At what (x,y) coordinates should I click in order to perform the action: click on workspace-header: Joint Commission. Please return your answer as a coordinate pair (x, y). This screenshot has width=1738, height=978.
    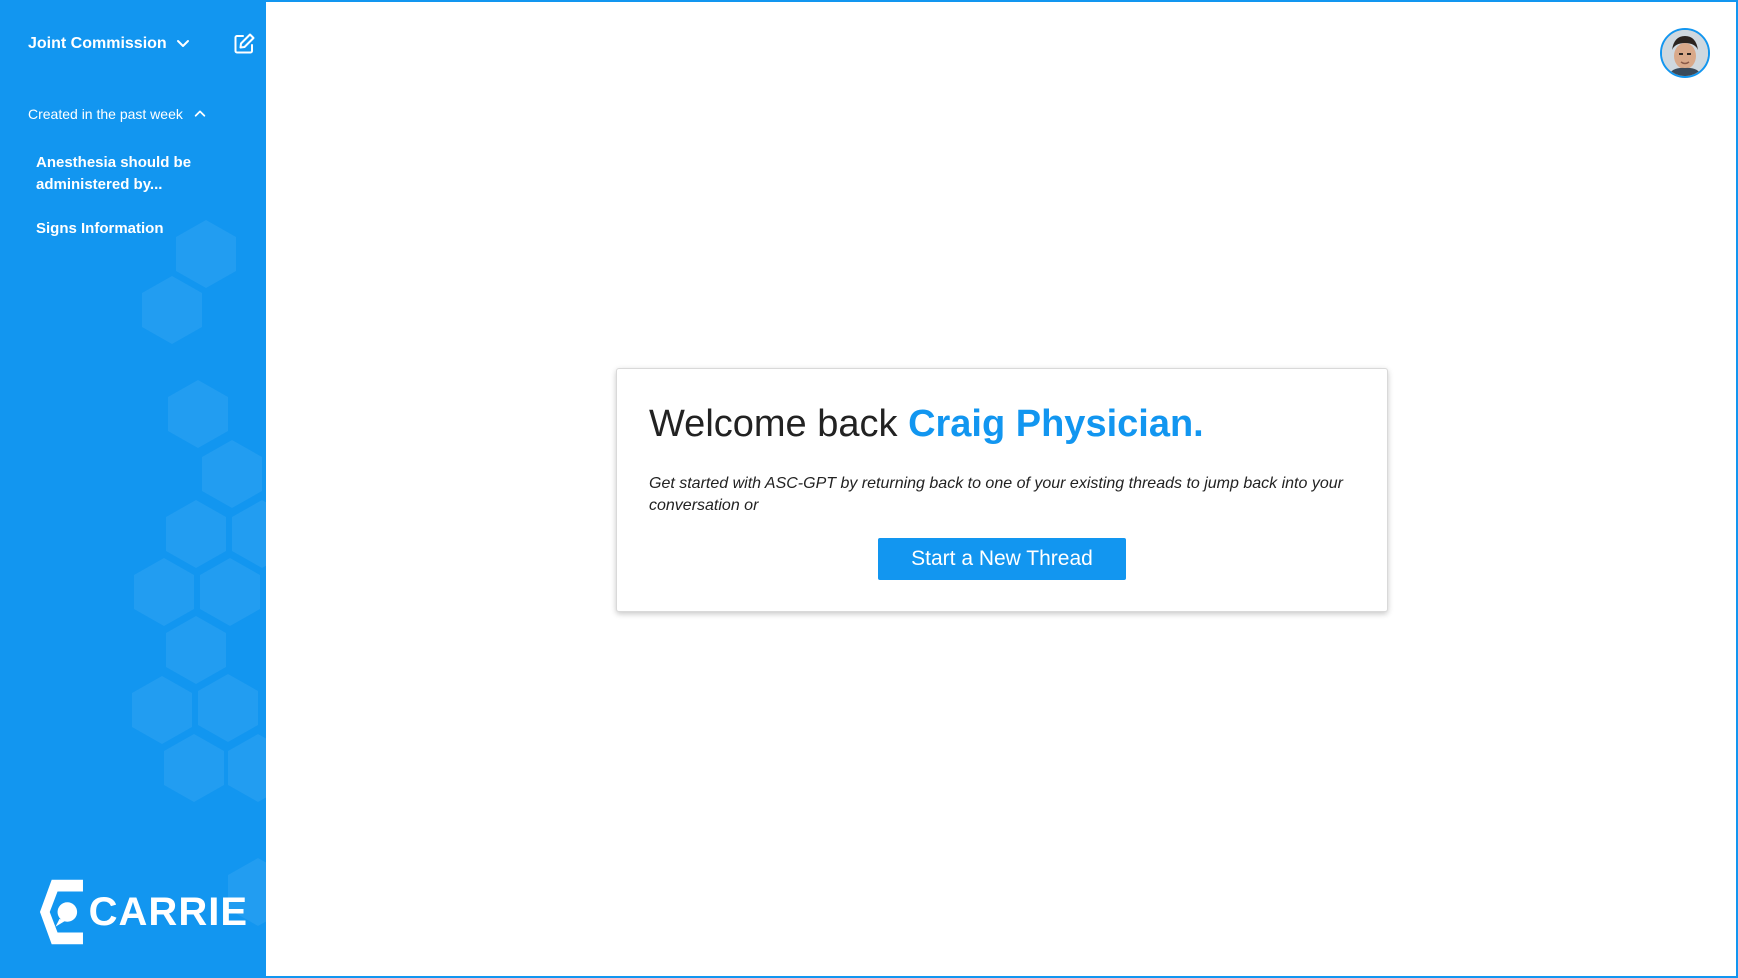
    Looking at the image, I should click on (144, 44).